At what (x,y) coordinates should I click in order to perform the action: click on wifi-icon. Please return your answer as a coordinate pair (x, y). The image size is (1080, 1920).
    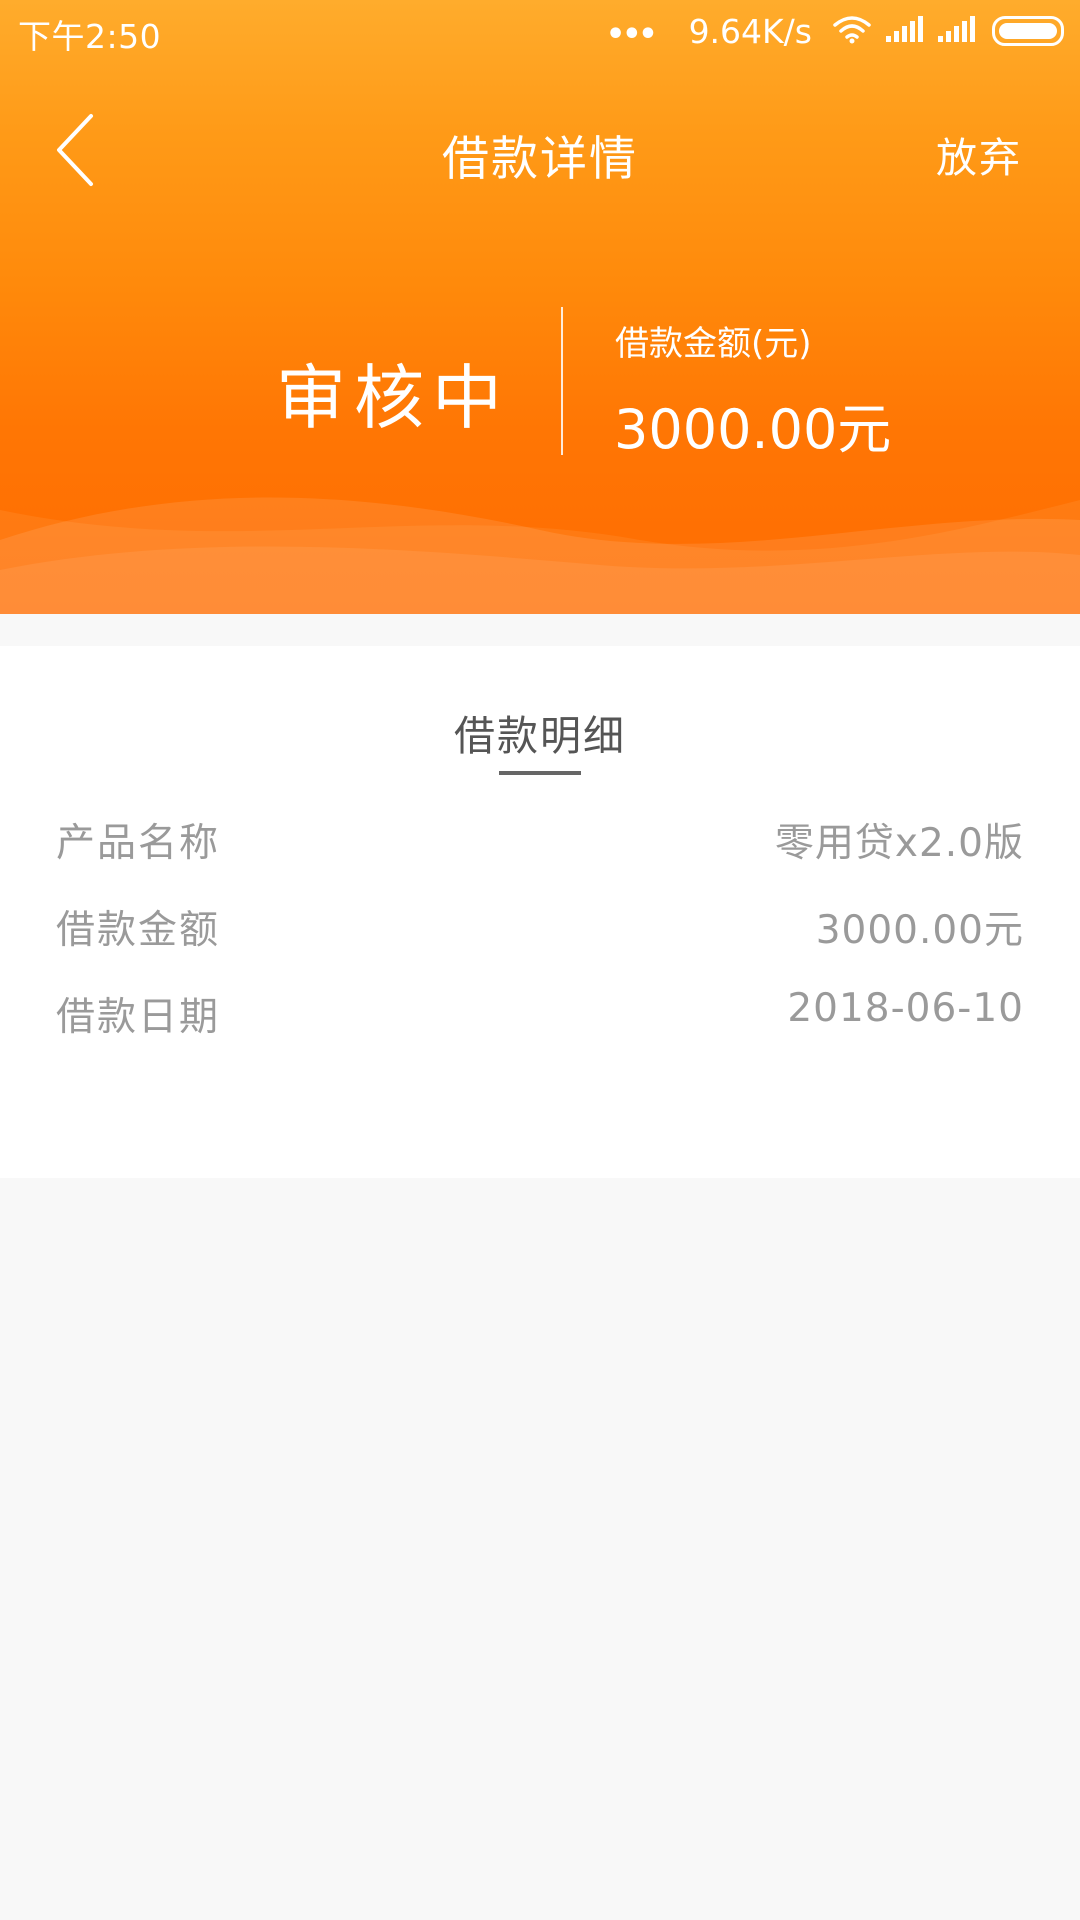
    Looking at the image, I should click on (852, 31).